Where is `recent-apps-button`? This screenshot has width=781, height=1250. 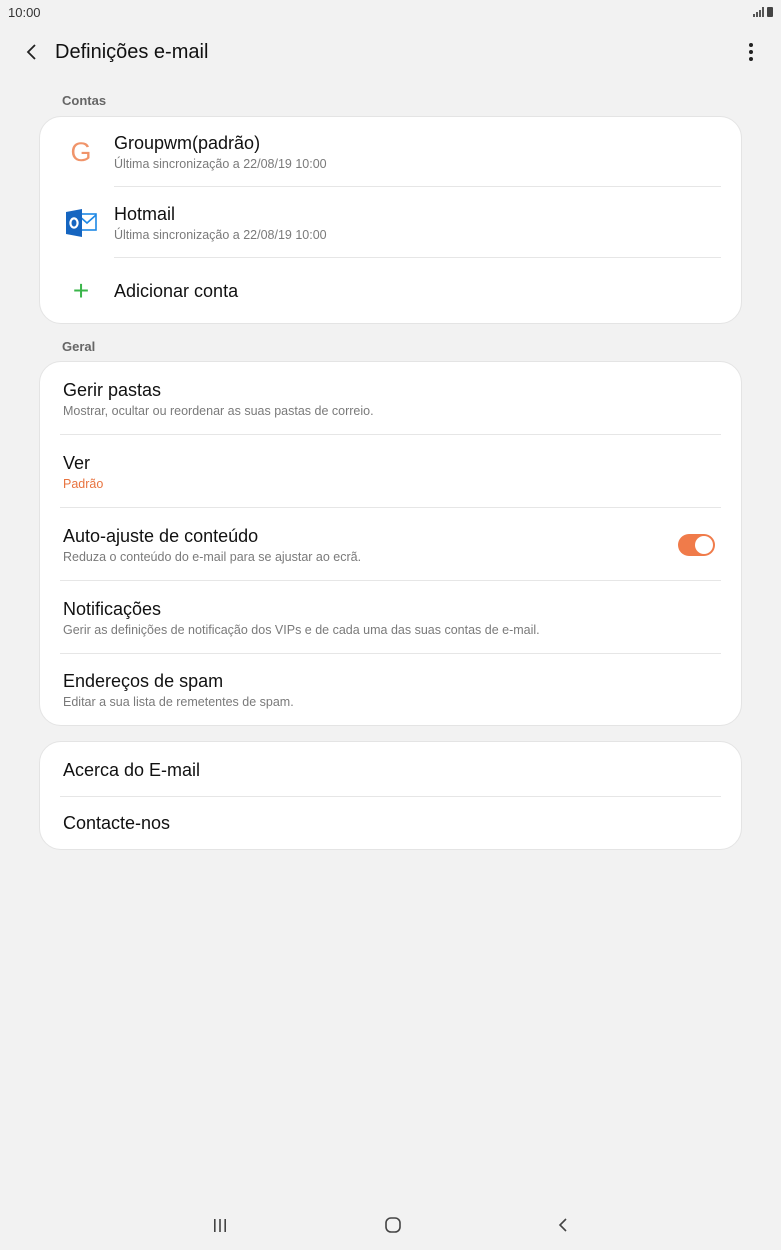
recent-apps-button is located at coordinates (220, 1225).